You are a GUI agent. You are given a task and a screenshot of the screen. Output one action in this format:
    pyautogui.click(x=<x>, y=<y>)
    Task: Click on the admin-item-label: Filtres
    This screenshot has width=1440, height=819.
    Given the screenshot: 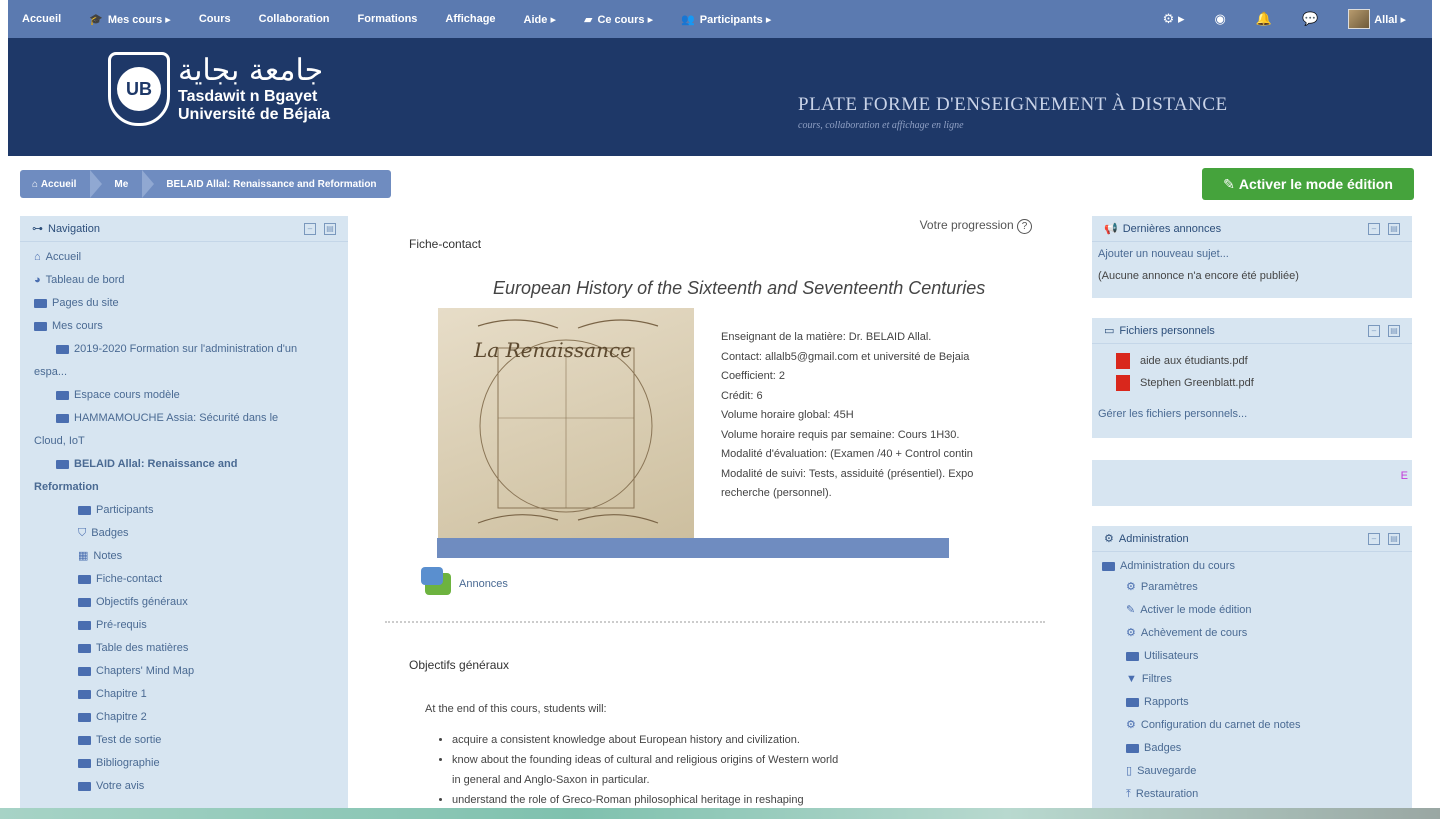 What is the action you would take?
    pyautogui.click(x=1156, y=679)
    